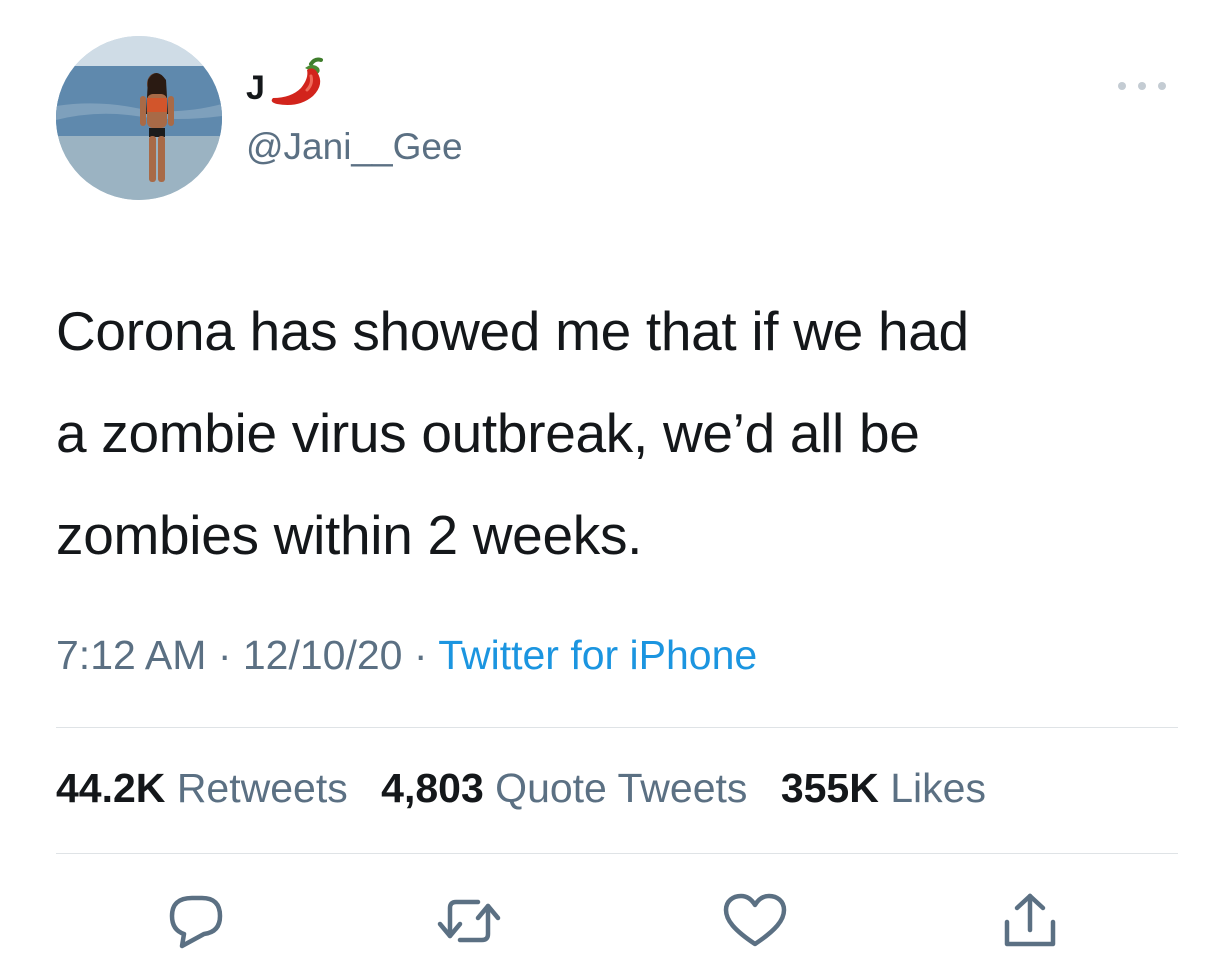 The image size is (1215, 959). Describe the element at coordinates (938, 788) in the screenshot. I see `likes-label: Likes` at that location.